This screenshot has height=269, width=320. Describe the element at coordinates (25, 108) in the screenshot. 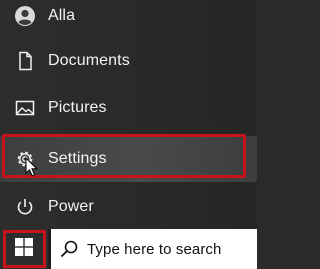

I see `pictures-icon` at that location.